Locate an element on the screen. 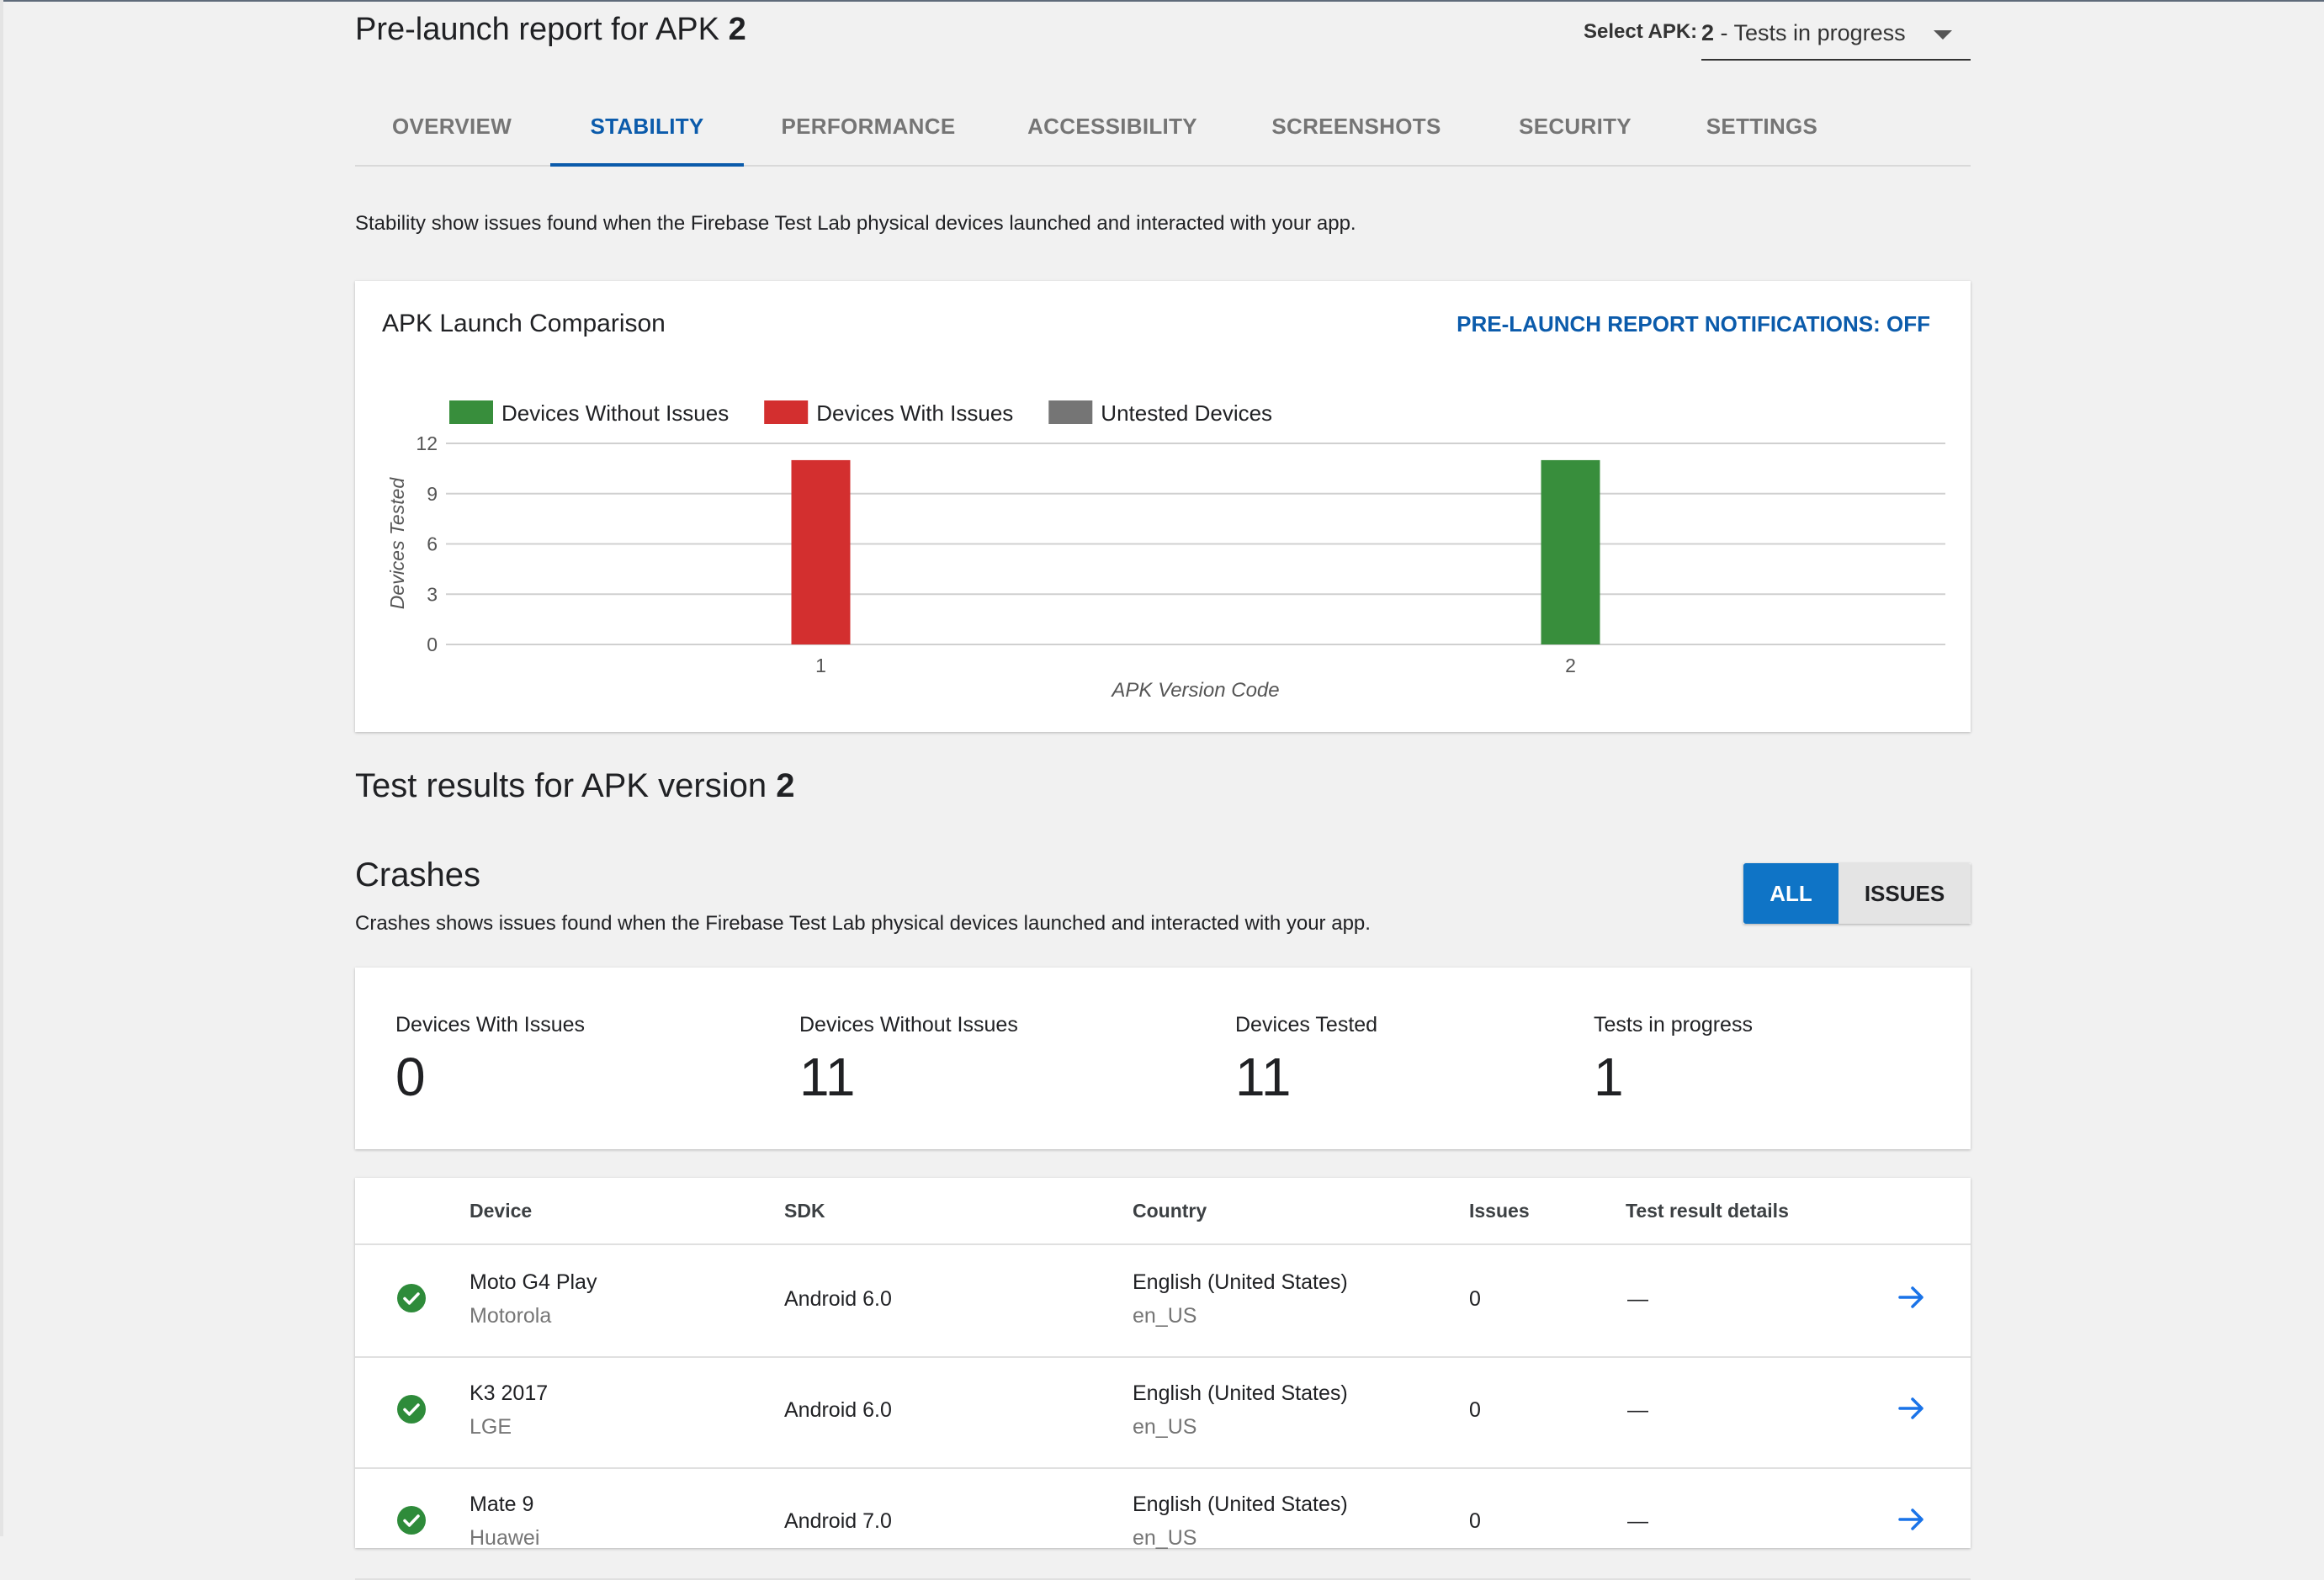 Image resolution: width=2324 pixels, height=1580 pixels. x-tick-label: 1 is located at coordinates (820, 665).